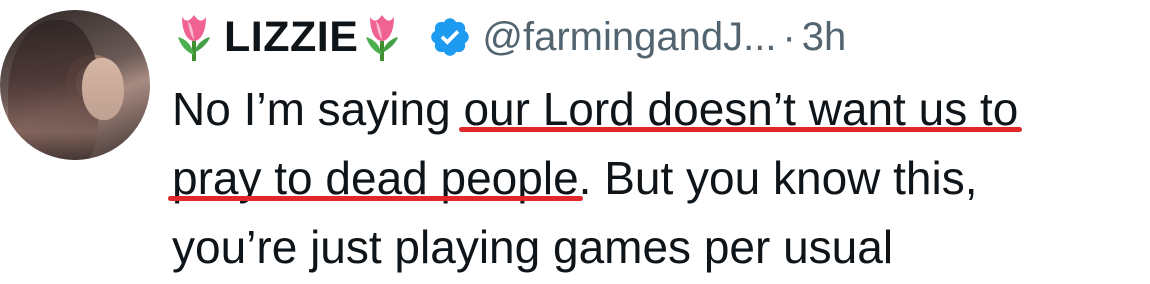 The image size is (1150, 284). I want to click on text-segment: you’re just playing games per usual, so click(533, 247).